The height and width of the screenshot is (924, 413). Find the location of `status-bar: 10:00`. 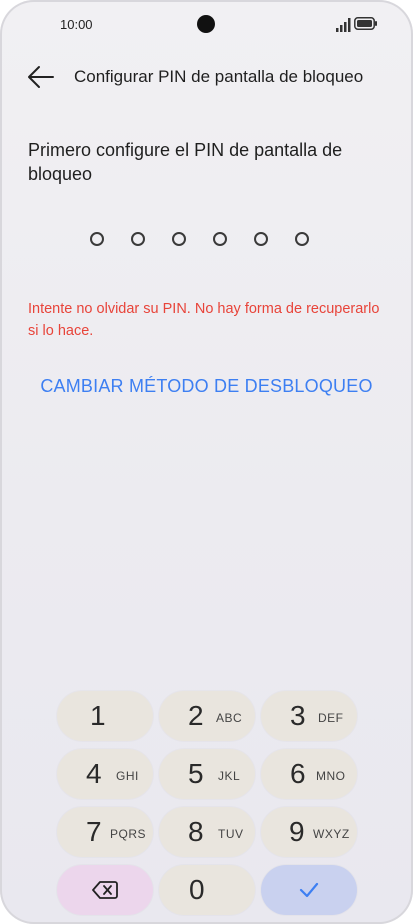

status-bar: 10:00 is located at coordinates (206, 25).